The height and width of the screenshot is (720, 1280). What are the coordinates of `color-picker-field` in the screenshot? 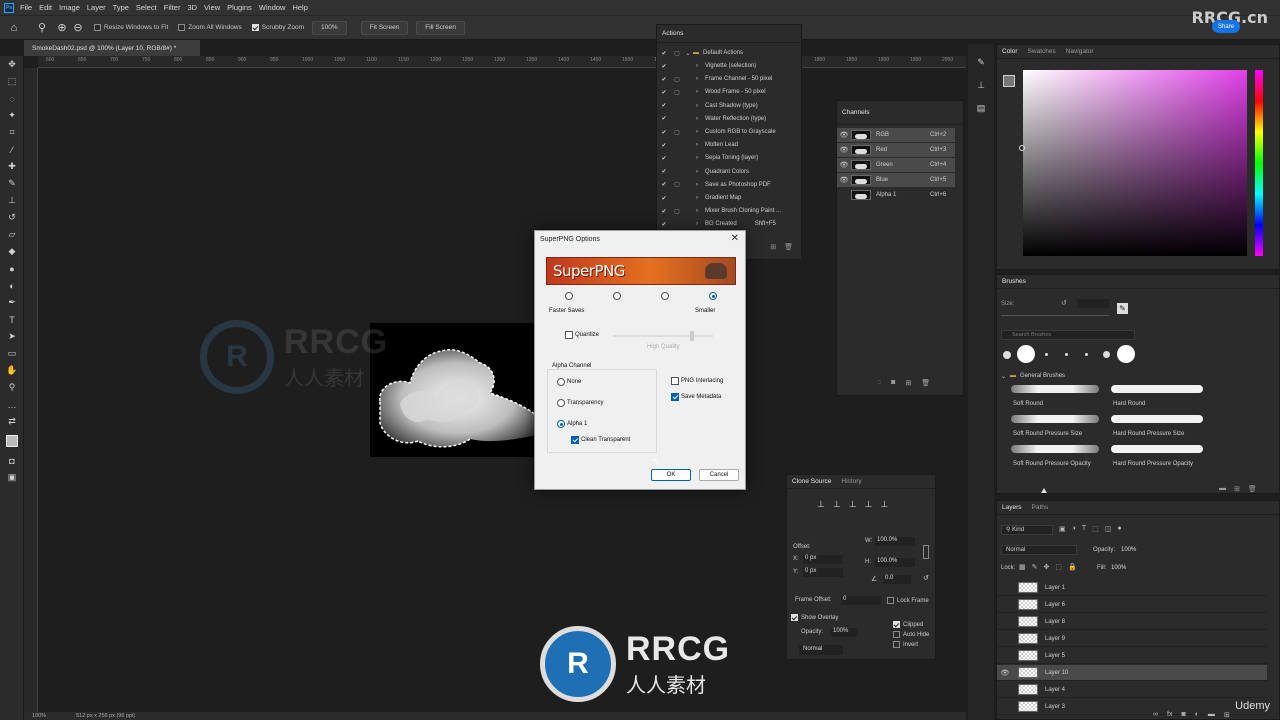 It's located at (1135, 163).